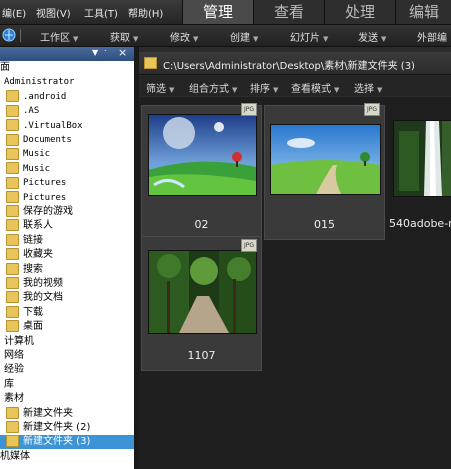 Image resolution: width=451 pixels, height=469 pixels. I want to click on folder-tree-item: 联系人, so click(26, 226).